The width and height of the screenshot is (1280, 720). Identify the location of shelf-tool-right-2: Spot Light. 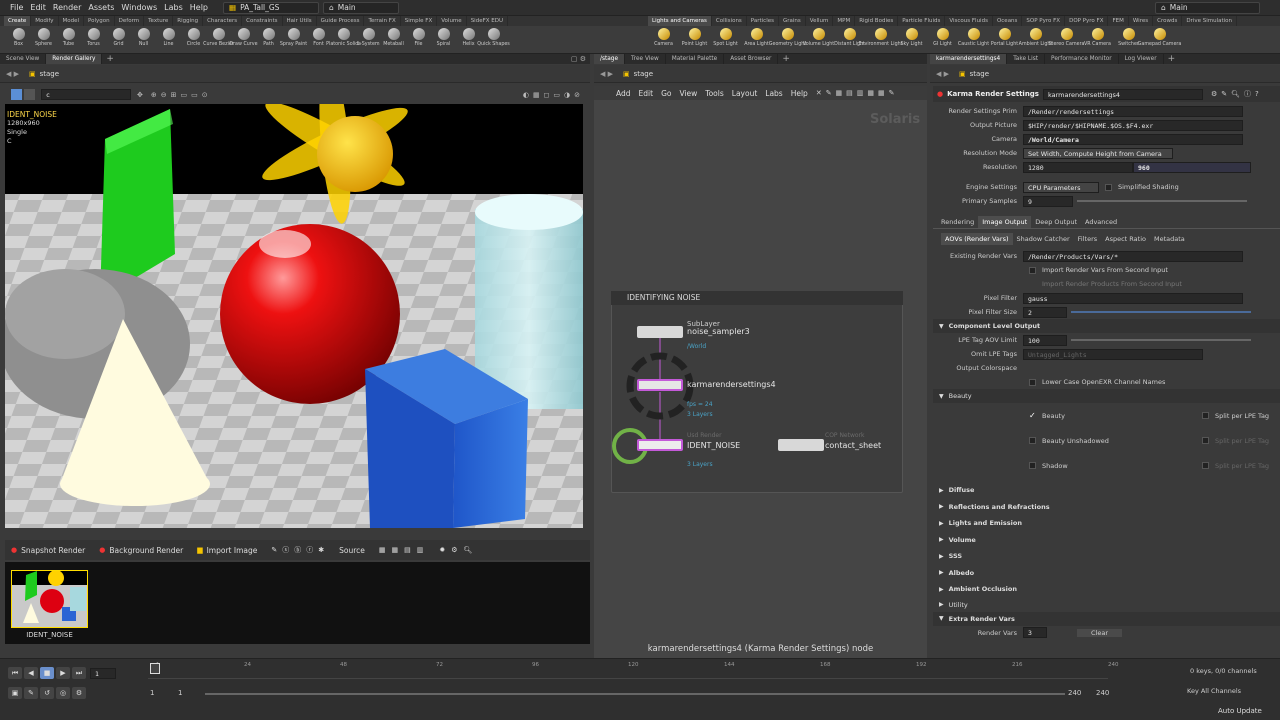
(725, 40).